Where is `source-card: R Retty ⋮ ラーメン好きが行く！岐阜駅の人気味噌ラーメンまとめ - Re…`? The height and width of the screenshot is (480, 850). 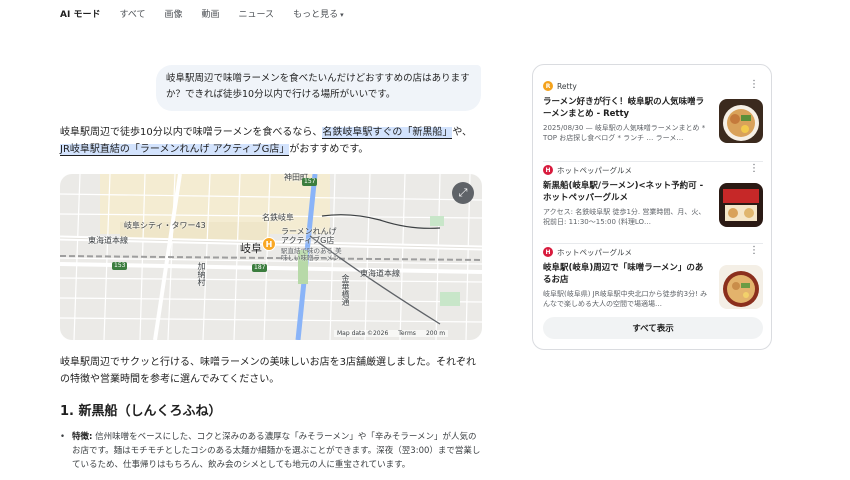
source-card: R Retty ⋮ ラーメン好きが行く！岐阜駅の人気味噌ラーメンまとめ - Re… is located at coordinates (653, 111).